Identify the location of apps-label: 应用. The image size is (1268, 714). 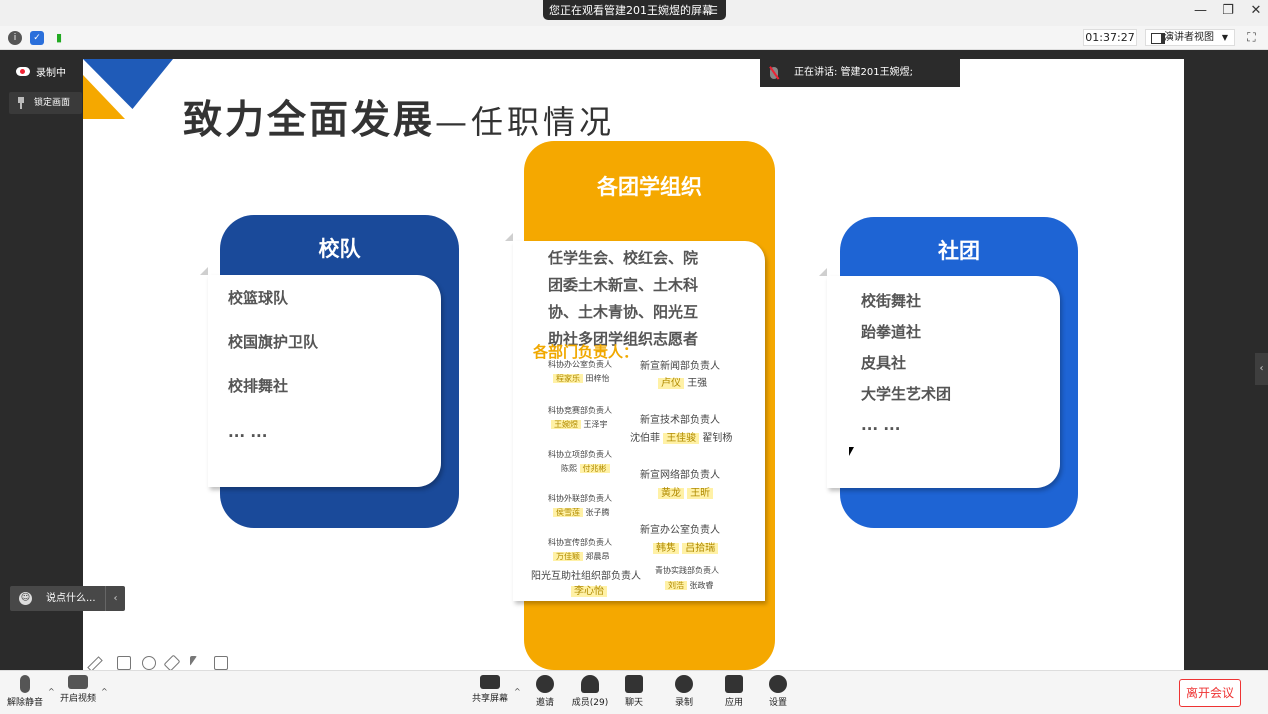
(733, 703).